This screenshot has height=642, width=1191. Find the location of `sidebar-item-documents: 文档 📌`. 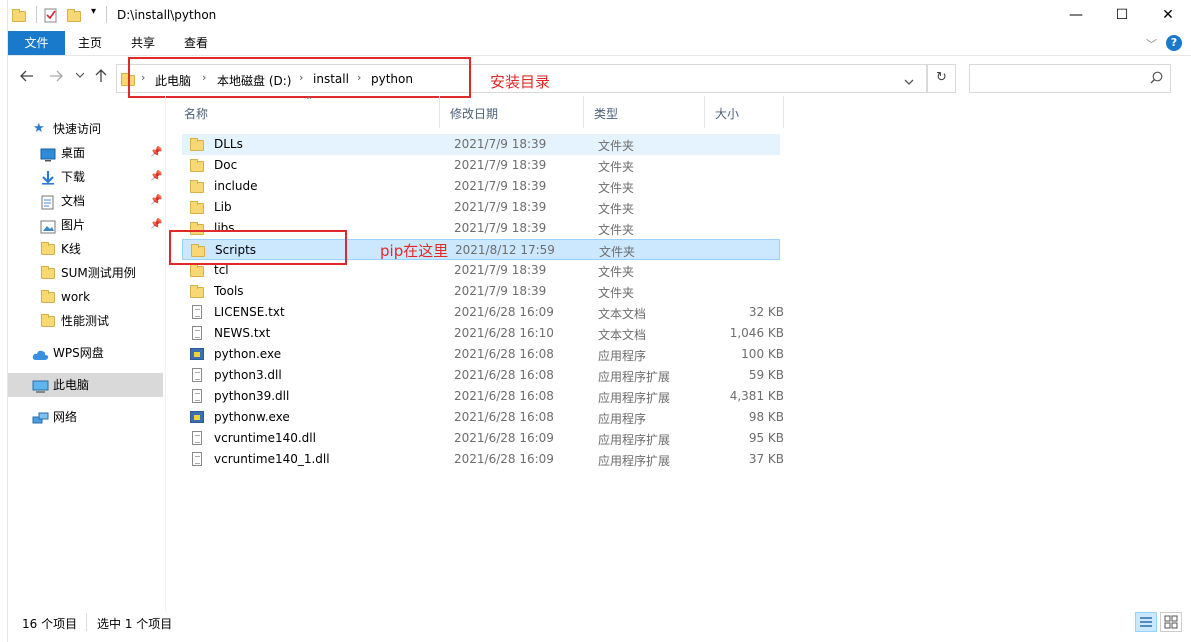

sidebar-item-documents: 文档 📌 is located at coordinates (85, 201).